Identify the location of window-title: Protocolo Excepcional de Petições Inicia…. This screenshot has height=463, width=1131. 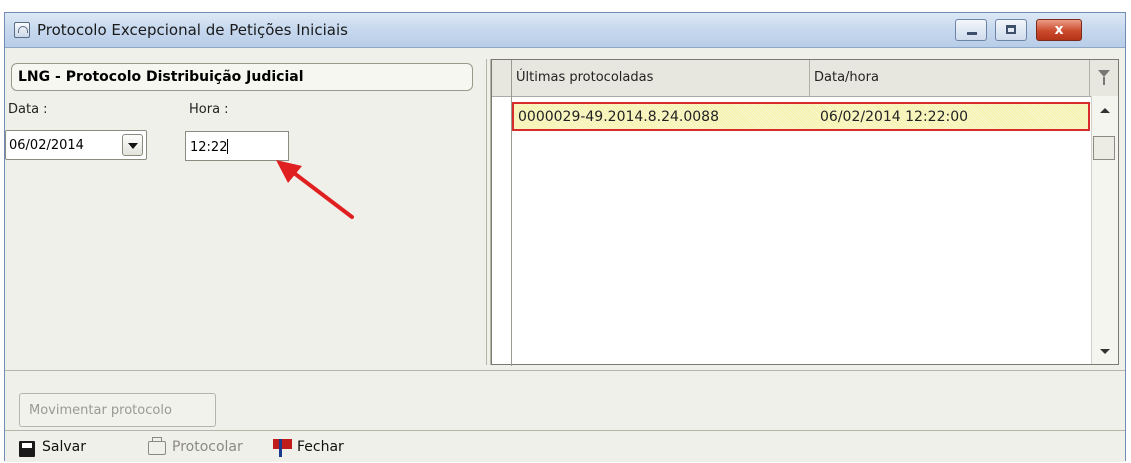
(192, 30).